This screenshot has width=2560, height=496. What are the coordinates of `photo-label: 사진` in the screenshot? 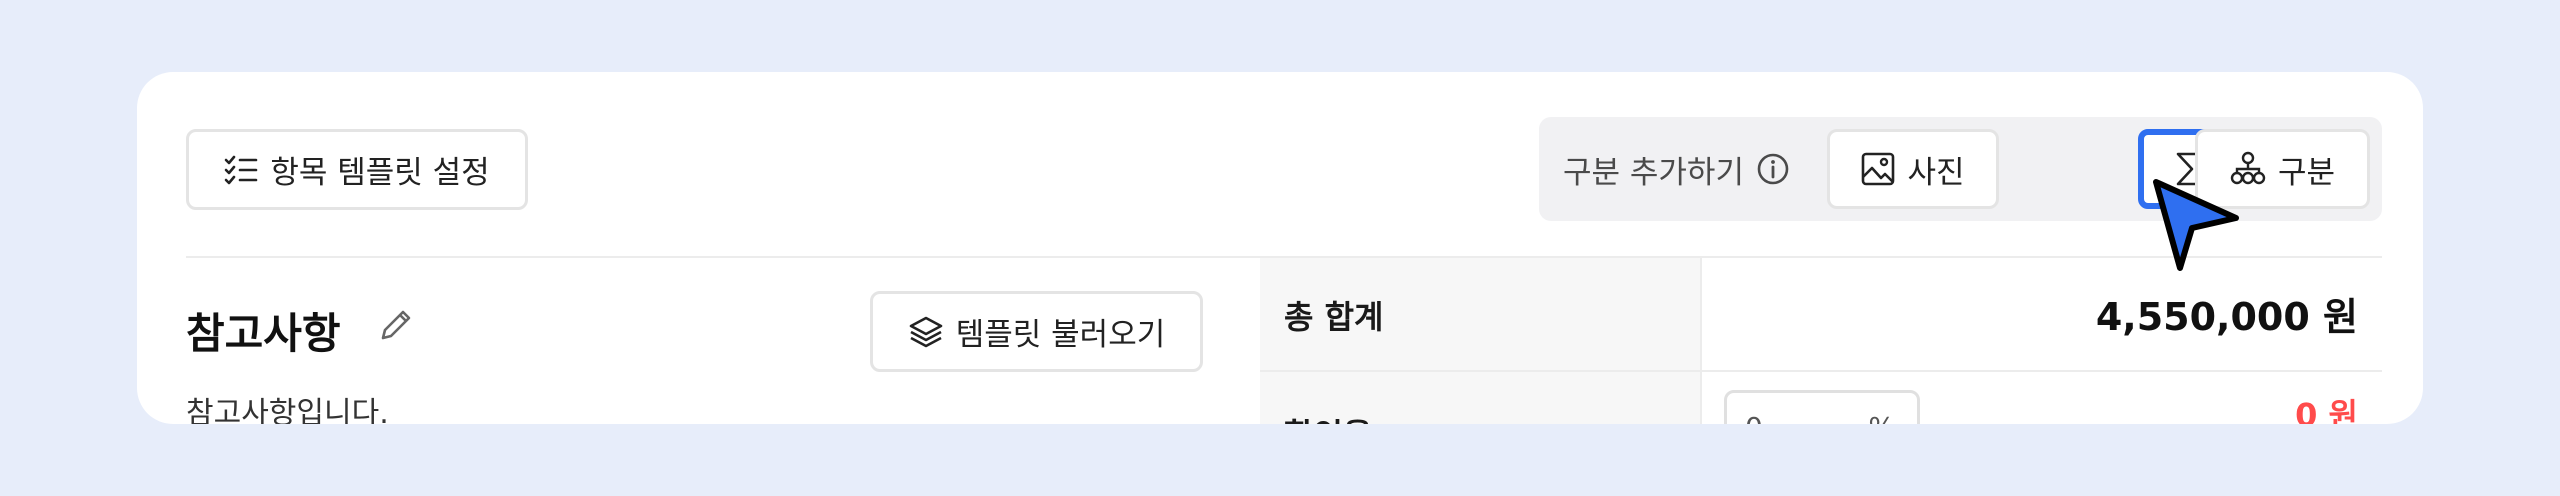 It's located at (1936, 172).